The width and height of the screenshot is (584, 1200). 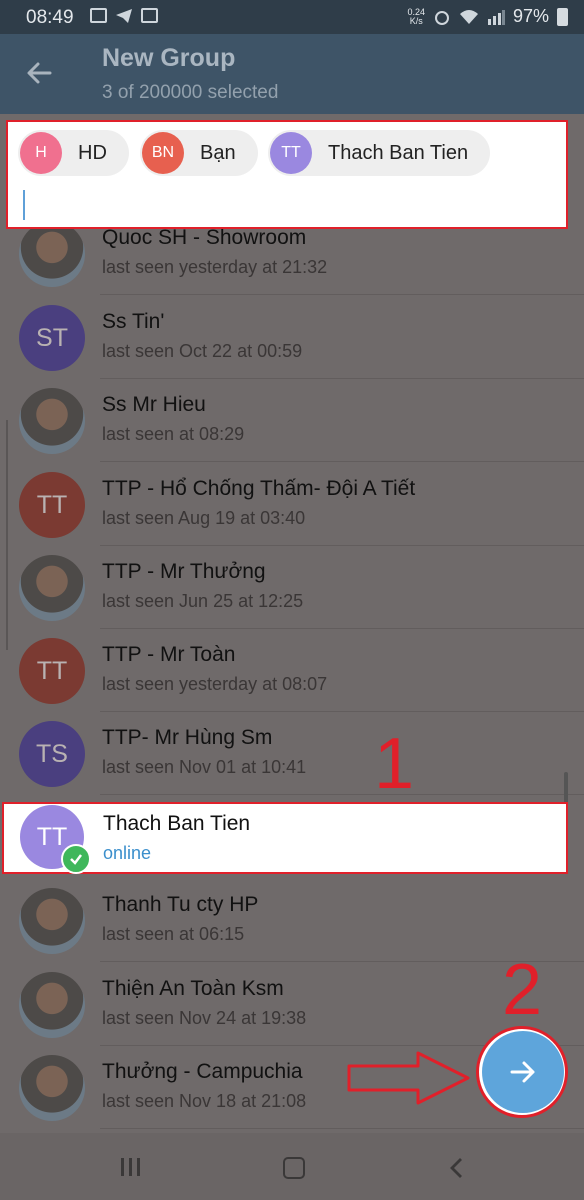 What do you see at coordinates (292, 74) in the screenshot?
I see `app-bar: New Group 3 of 200000 selected` at bounding box center [292, 74].